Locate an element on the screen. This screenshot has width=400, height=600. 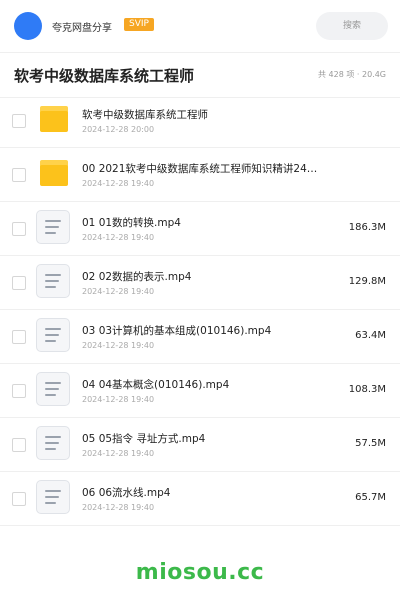
file-size: 65.7M is located at coordinates (370, 497).